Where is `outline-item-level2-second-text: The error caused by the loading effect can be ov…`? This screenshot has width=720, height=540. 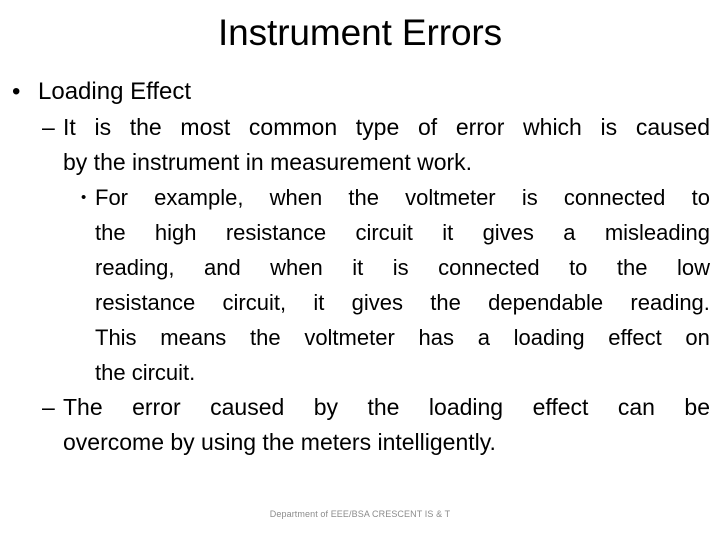
outline-item-level2-second-text: The error caused by the loading effect can be ov… is located at coordinates (386, 425).